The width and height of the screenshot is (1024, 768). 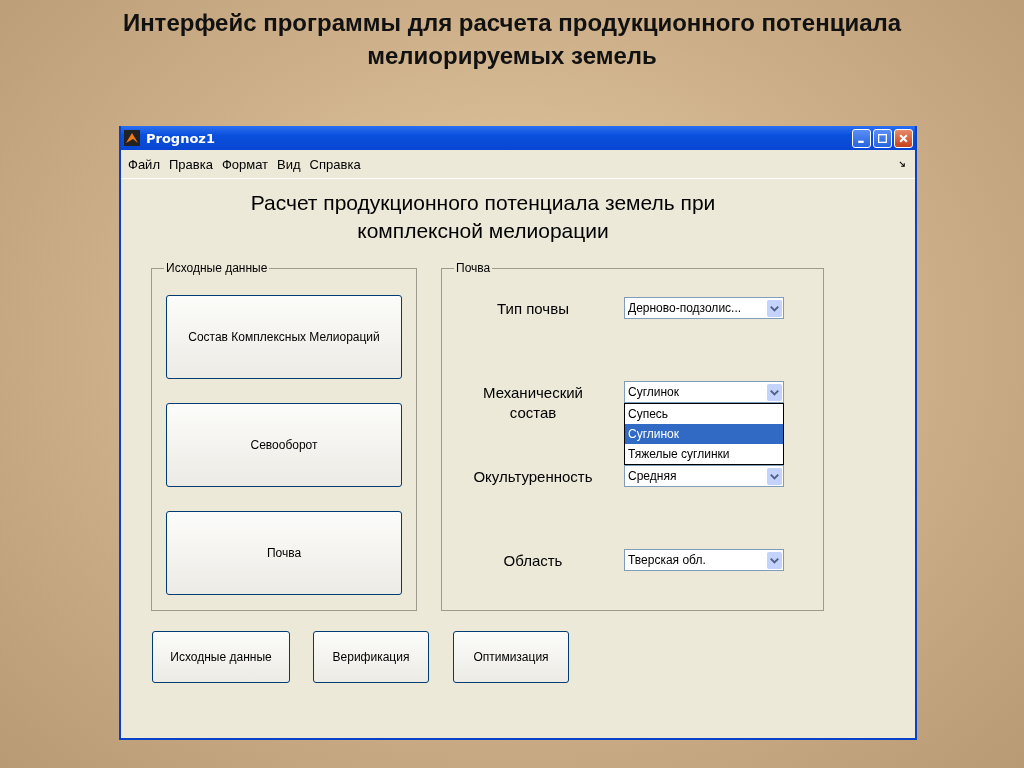 I want to click on window-title: Prognoz1, so click(x=180, y=138).